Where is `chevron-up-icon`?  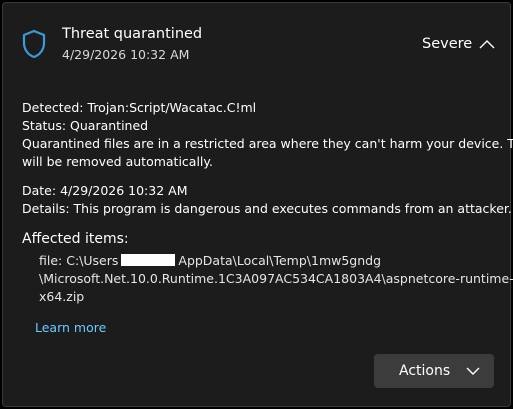 chevron-up-icon is located at coordinates (487, 44).